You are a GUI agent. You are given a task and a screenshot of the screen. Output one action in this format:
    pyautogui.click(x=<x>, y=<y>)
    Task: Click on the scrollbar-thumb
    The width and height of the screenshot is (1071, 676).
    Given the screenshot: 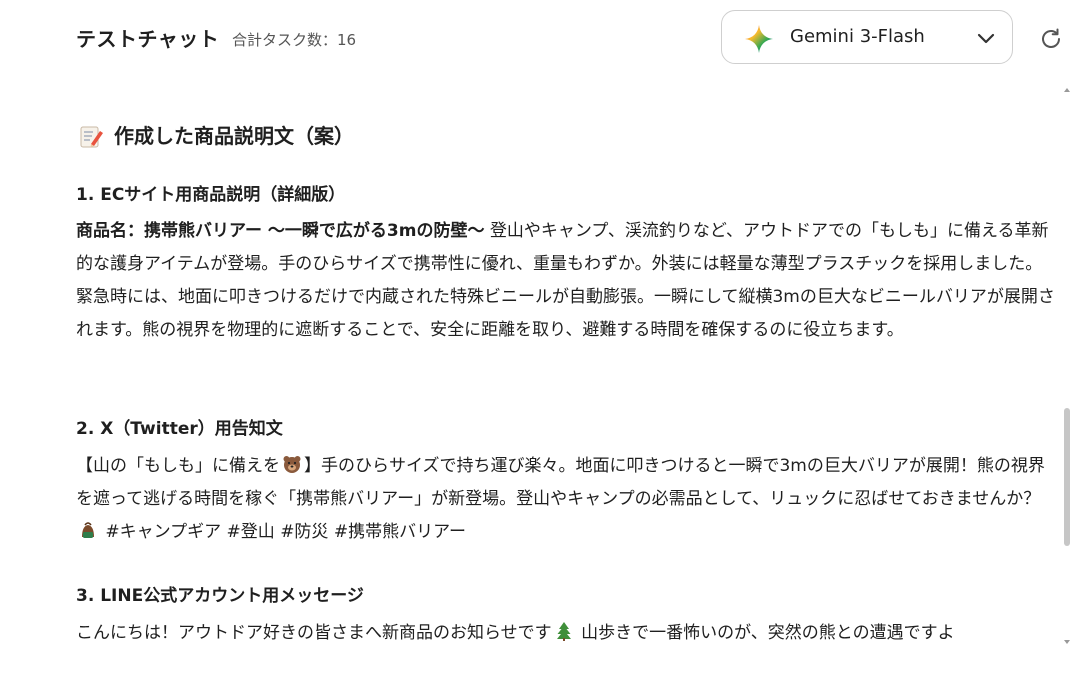 What is the action you would take?
    pyautogui.click(x=1067, y=477)
    